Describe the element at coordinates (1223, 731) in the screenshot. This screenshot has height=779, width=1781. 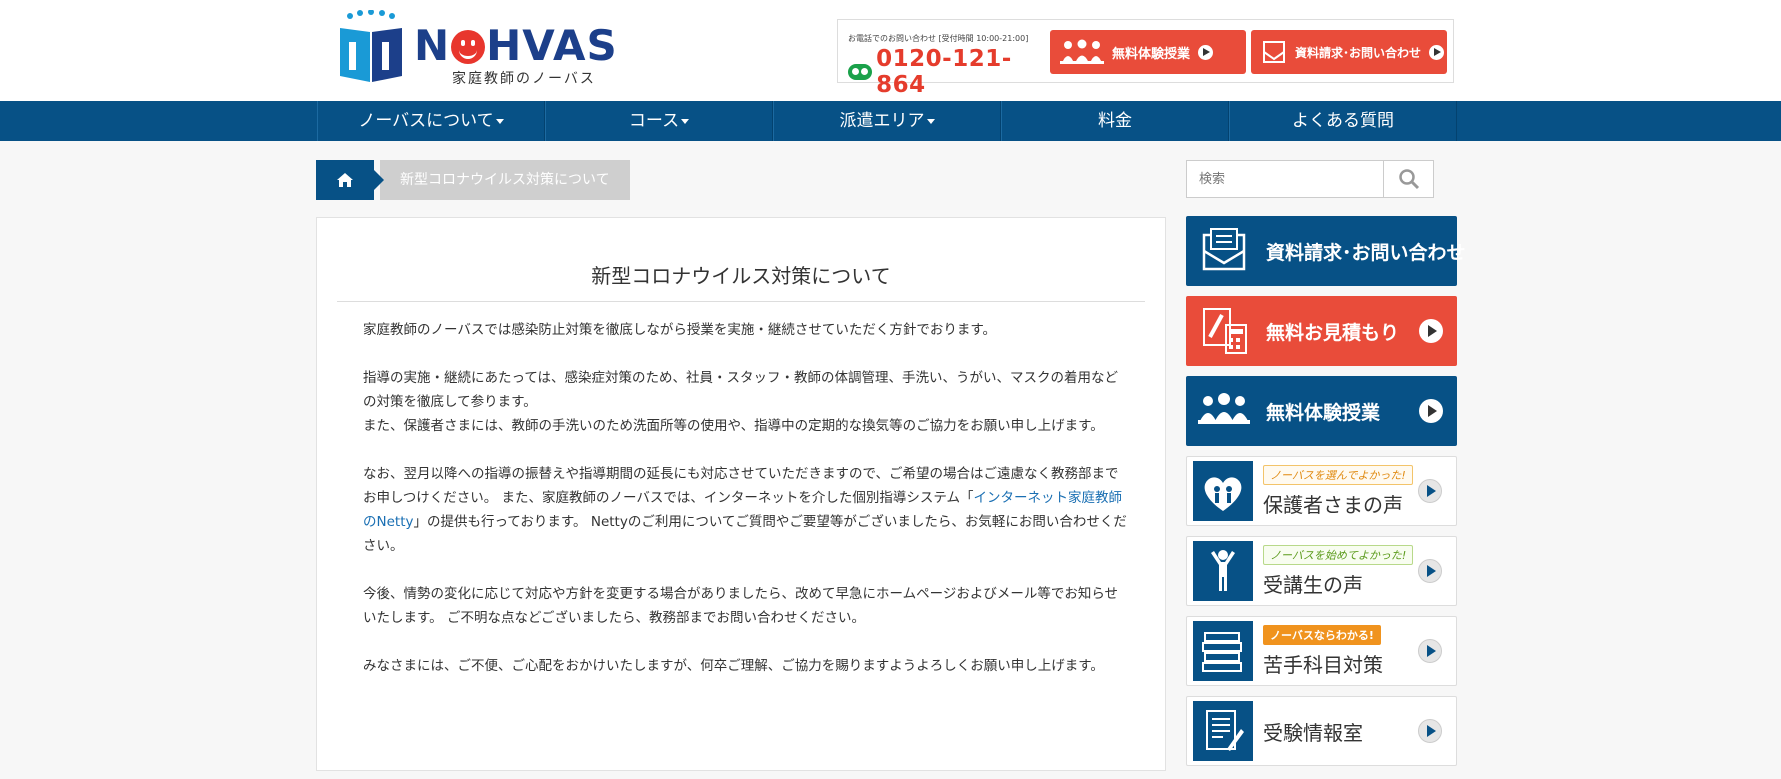
I see `document-pen-icon` at that location.